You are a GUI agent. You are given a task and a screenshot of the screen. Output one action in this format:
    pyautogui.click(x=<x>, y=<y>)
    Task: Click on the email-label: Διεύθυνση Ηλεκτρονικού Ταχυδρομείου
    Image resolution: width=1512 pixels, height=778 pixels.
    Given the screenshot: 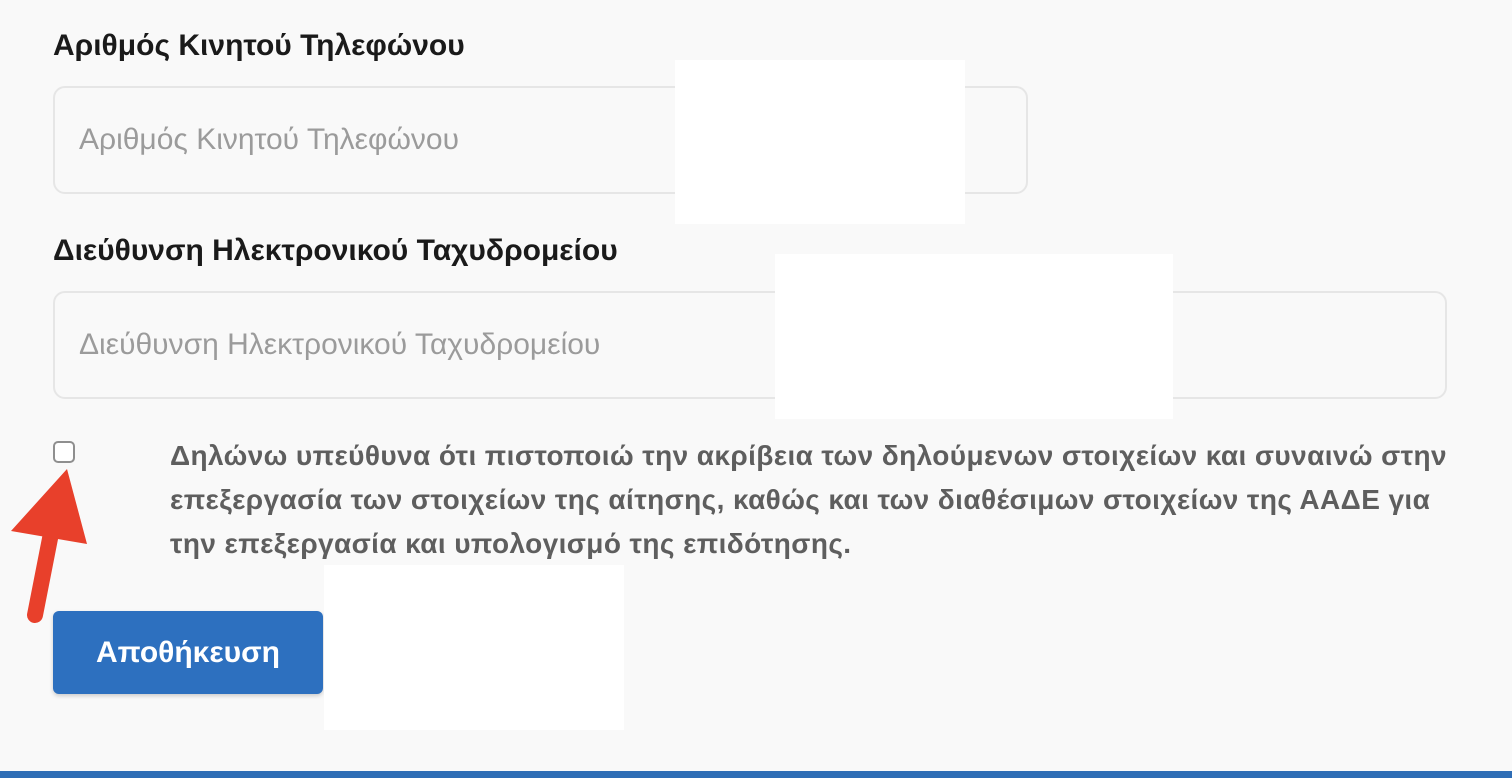 What is the action you would take?
    pyautogui.click(x=335, y=250)
    